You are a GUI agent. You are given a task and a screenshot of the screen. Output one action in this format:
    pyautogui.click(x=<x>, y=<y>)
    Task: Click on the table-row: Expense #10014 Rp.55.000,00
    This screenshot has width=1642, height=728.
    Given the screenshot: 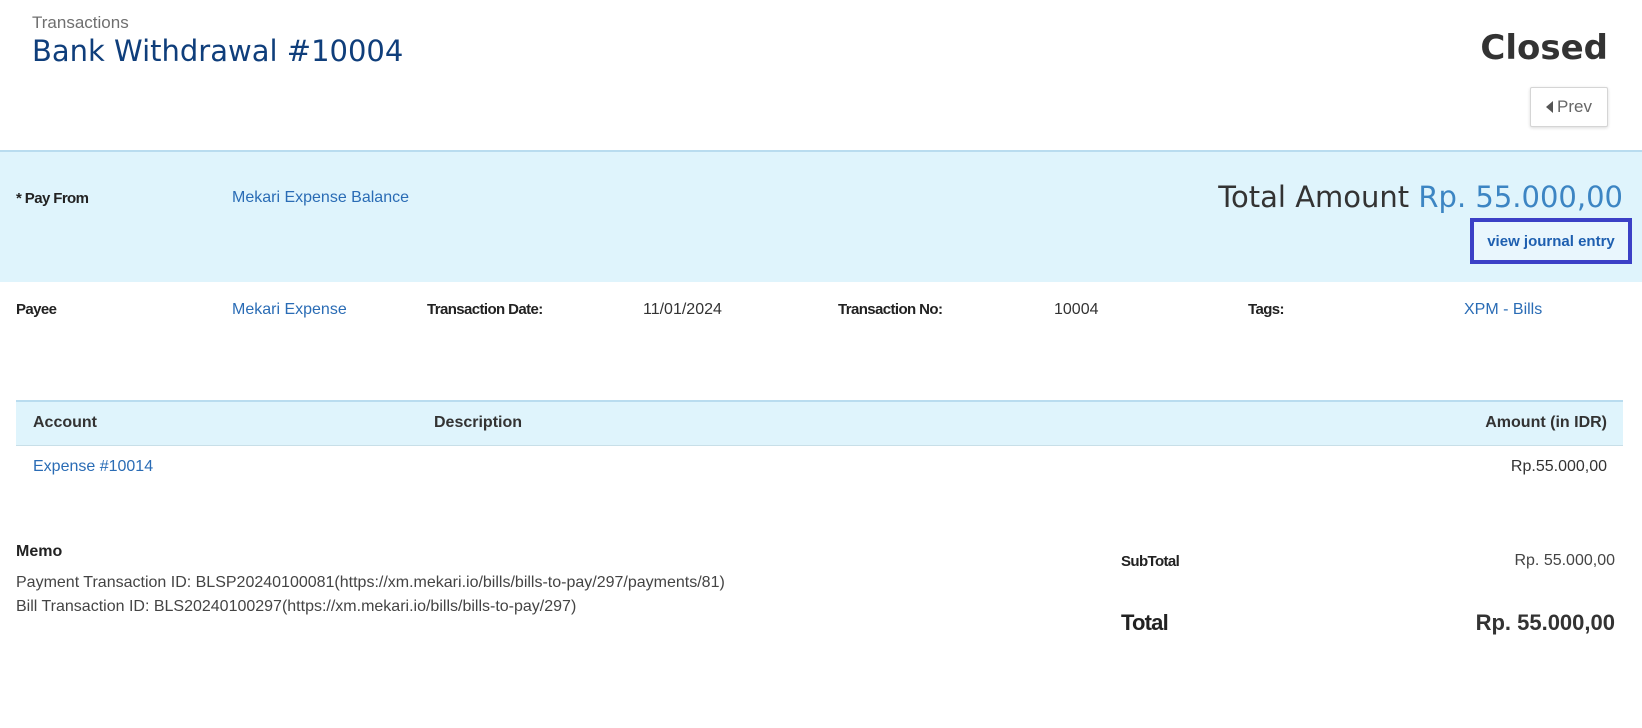 What is the action you would take?
    pyautogui.click(x=819, y=466)
    